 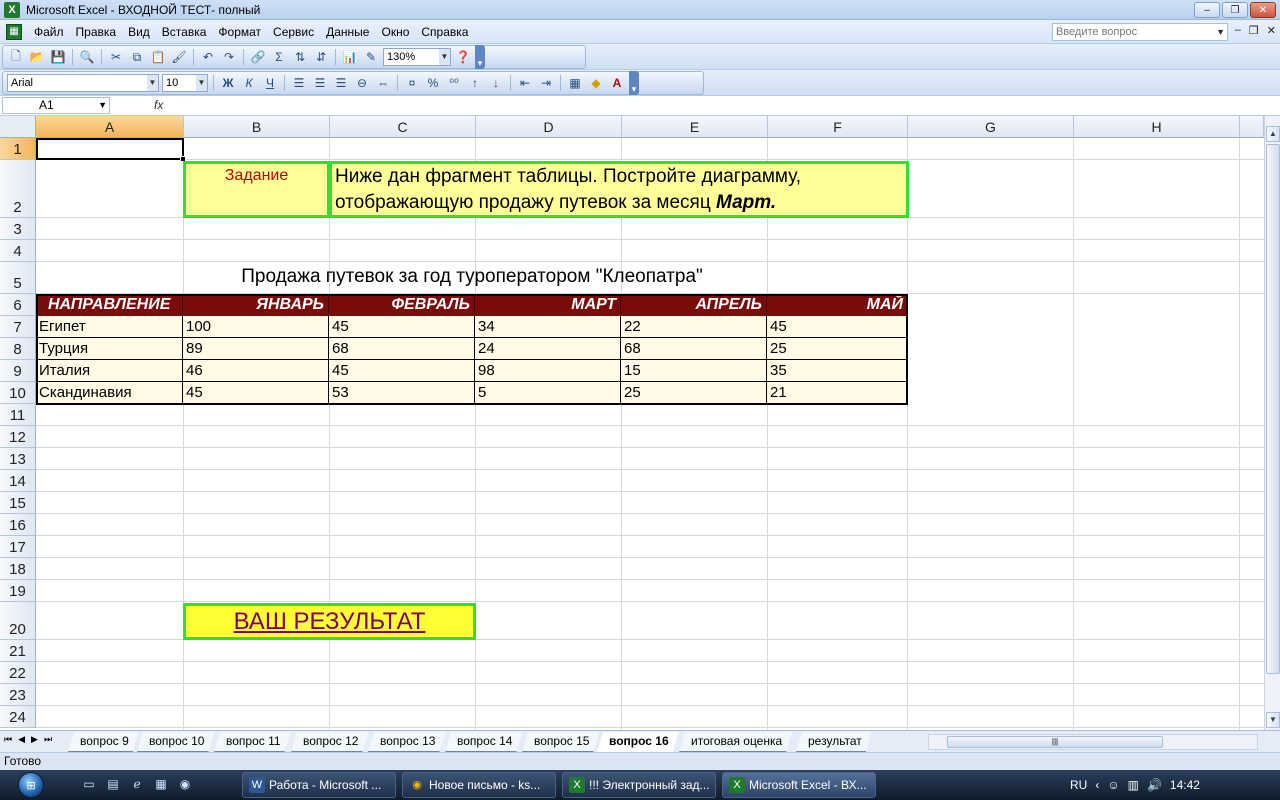 What do you see at coordinates (402, 371) in the screenshot?
I see `table-cell: 45` at bounding box center [402, 371].